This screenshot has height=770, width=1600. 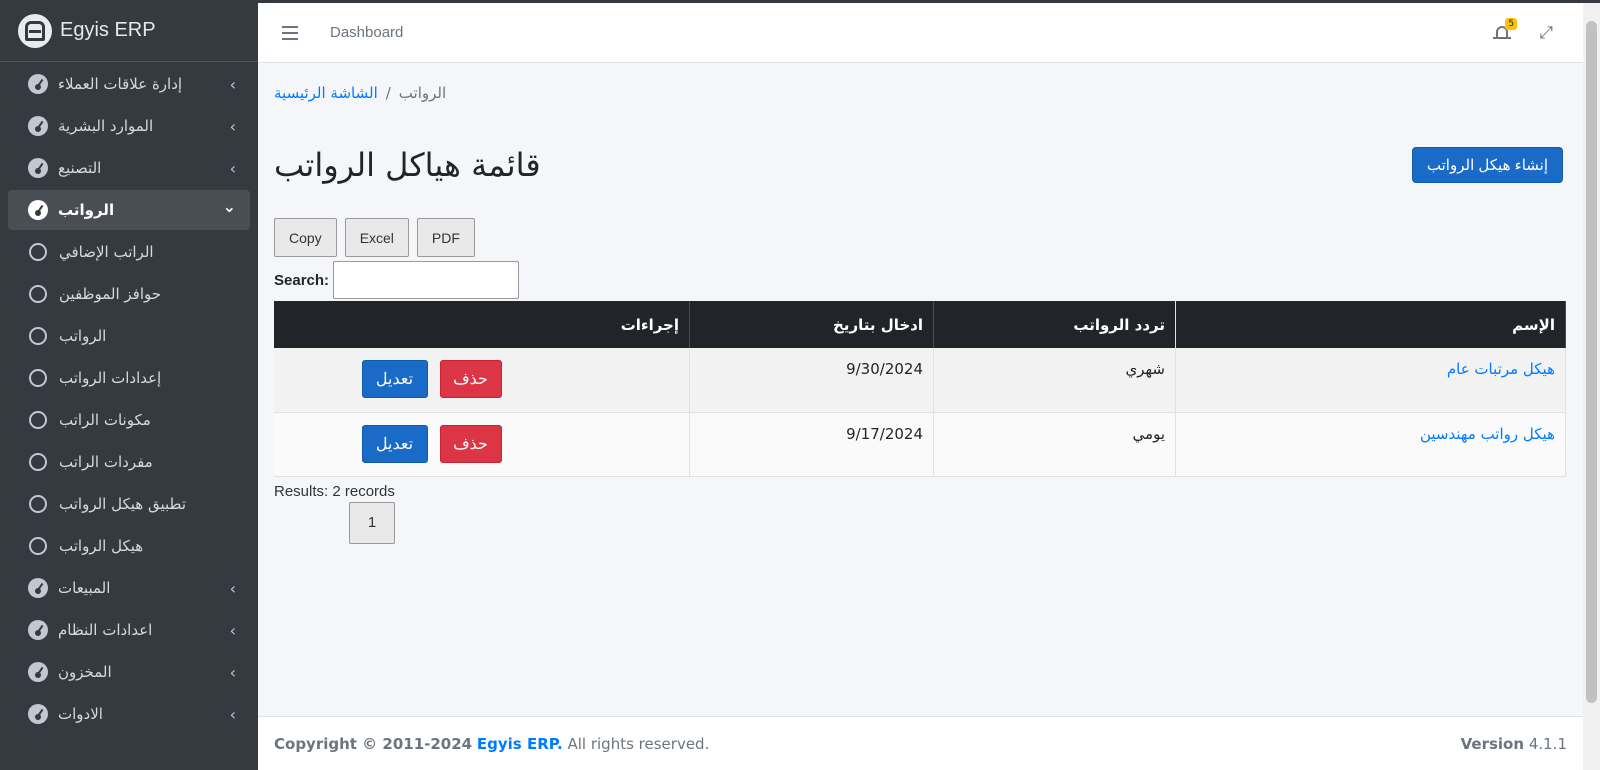 What do you see at coordinates (426, 280) in the screenshot?
I see `search-input` at bounding box center [426, 280].